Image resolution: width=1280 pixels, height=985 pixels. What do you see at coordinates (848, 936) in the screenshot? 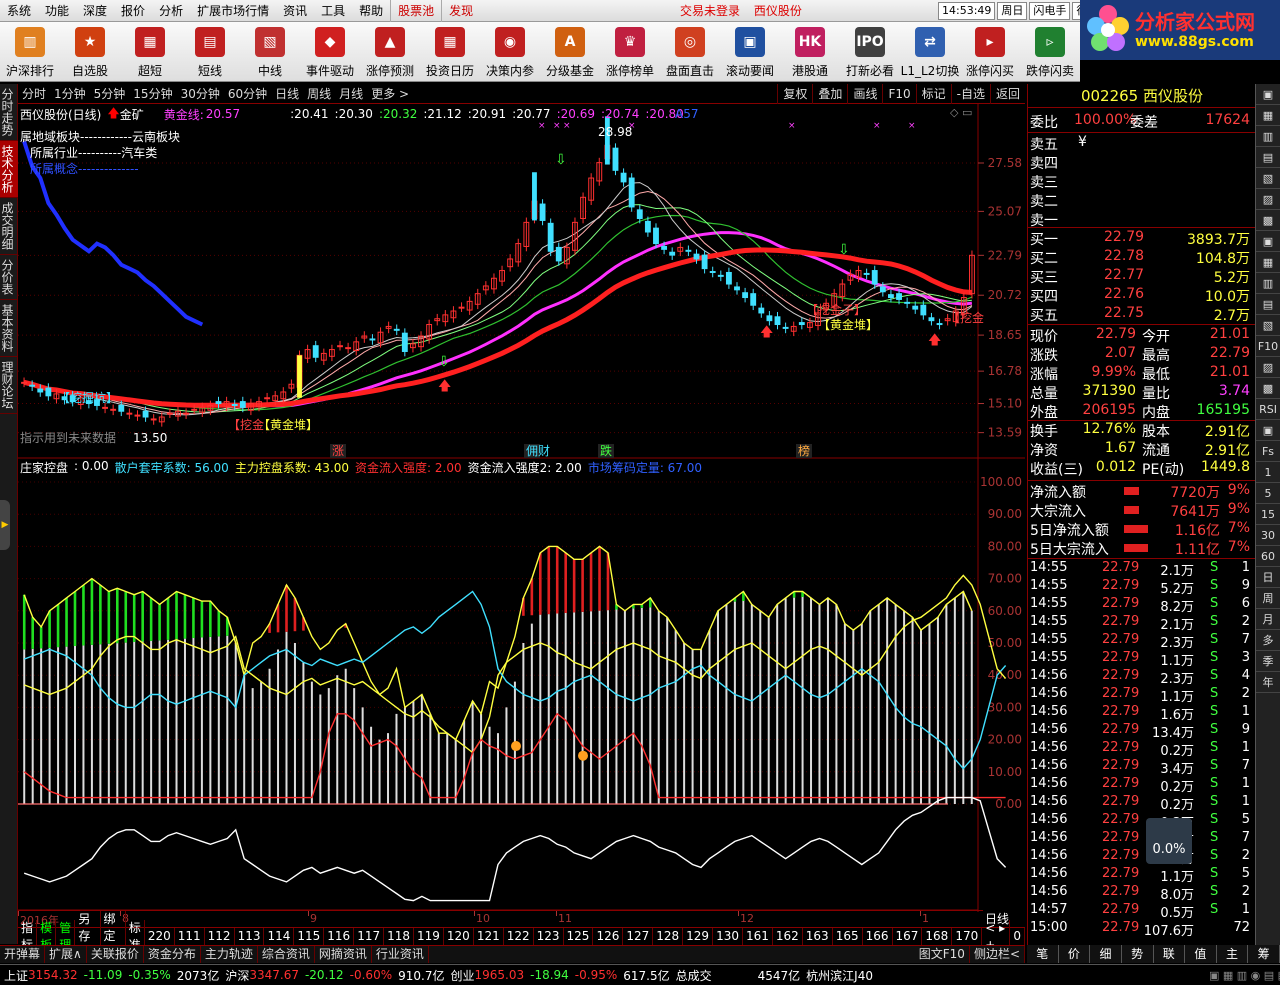
I see `indicator-tab-29: 165` at bounding box center [848, 936].